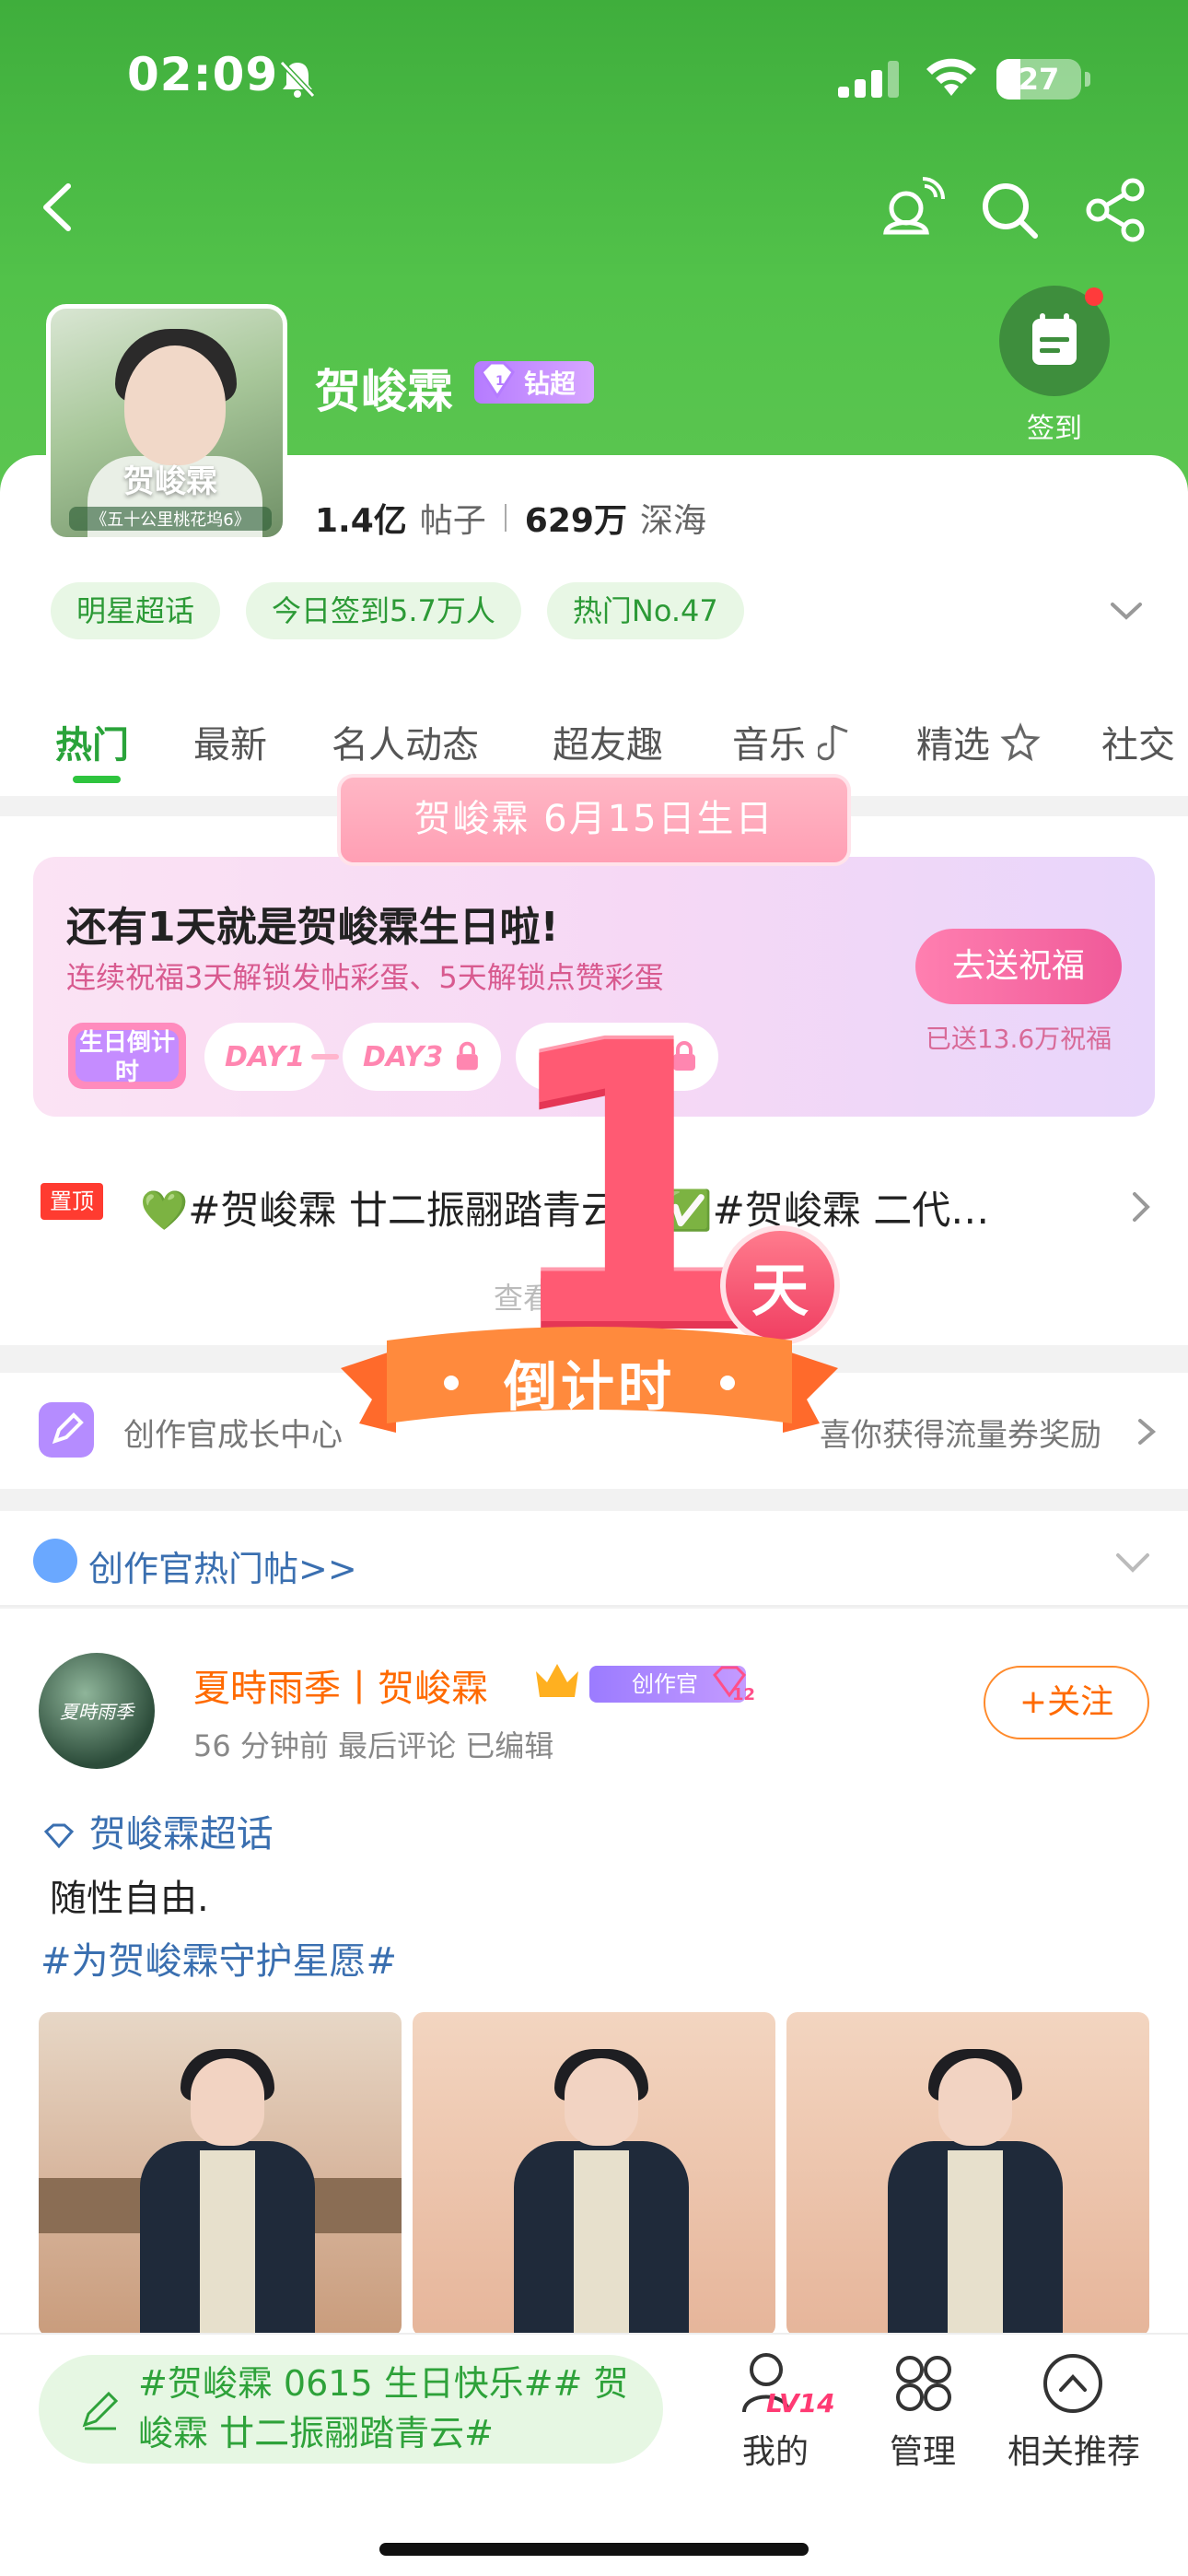 This screenshot has height=2576, width=1188. What do you see at coordinates (136, 610) in the screenshot?
I see `chip-star-topic: 明星超话` at bounding box center [136, 610].